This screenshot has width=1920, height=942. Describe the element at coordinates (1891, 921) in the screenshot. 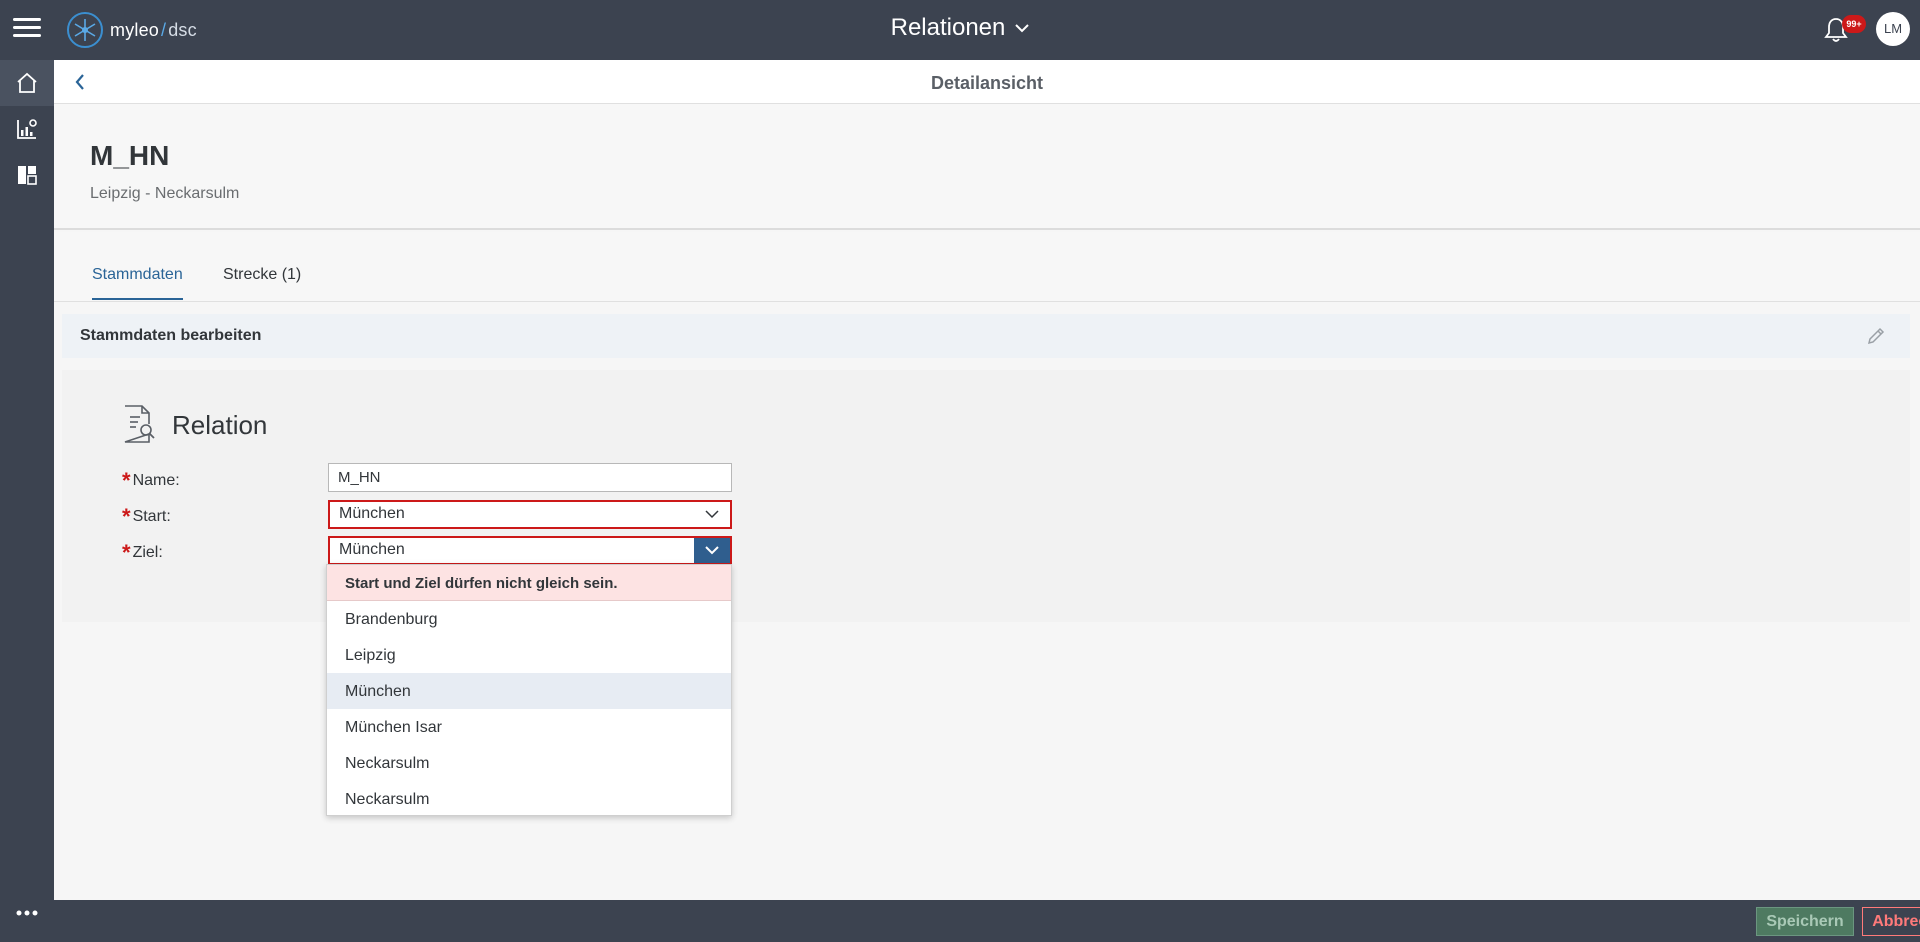

I see `cancel-button: Abbrechen` at that location.